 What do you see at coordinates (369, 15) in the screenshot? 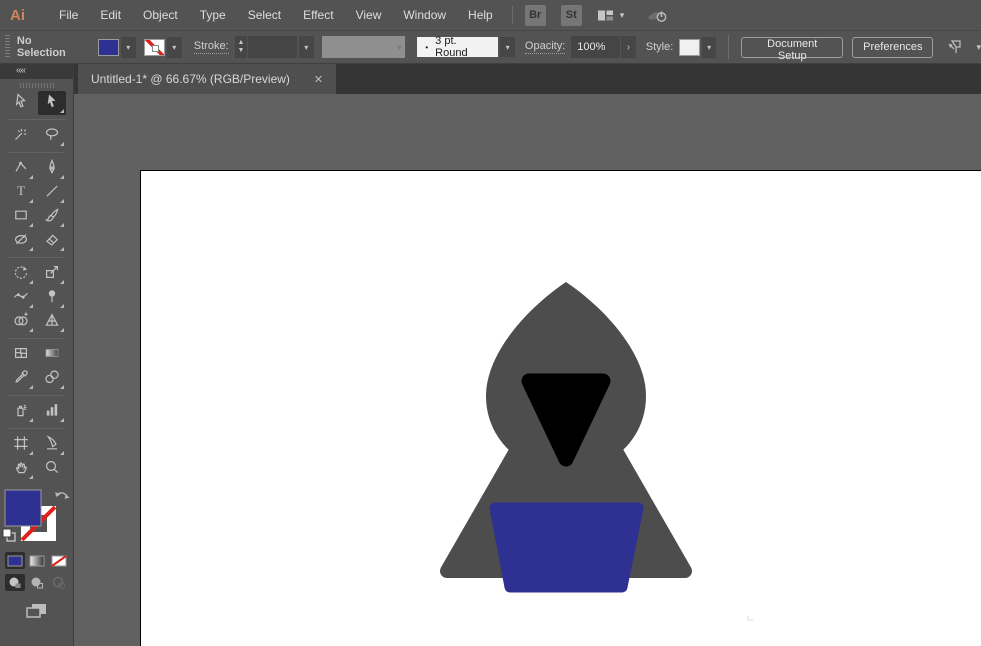
I see `menu-view: View` at bounding box center [369, 15].